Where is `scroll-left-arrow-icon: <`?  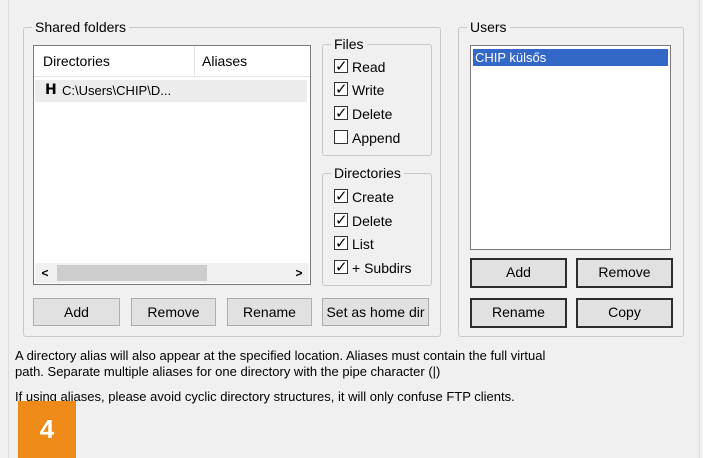
scroll-left-arrow-icon: < is located at coordinates (45, 273).